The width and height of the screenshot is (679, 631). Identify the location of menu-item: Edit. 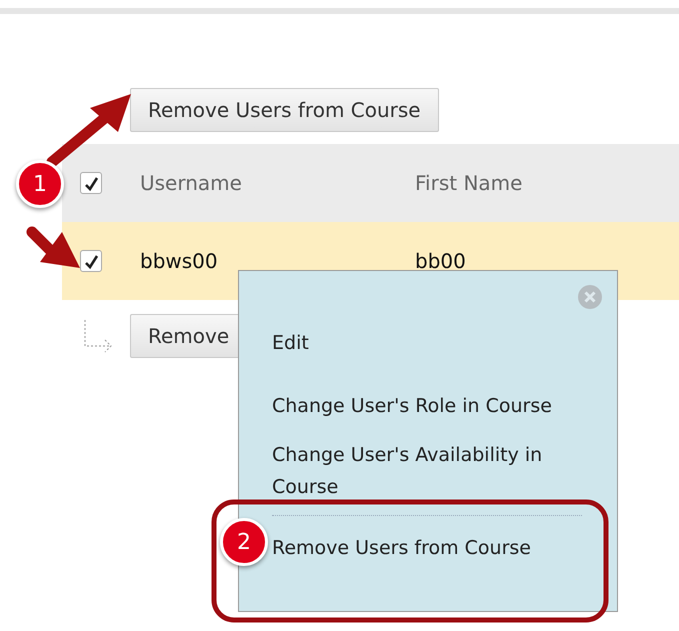
(427, 343).